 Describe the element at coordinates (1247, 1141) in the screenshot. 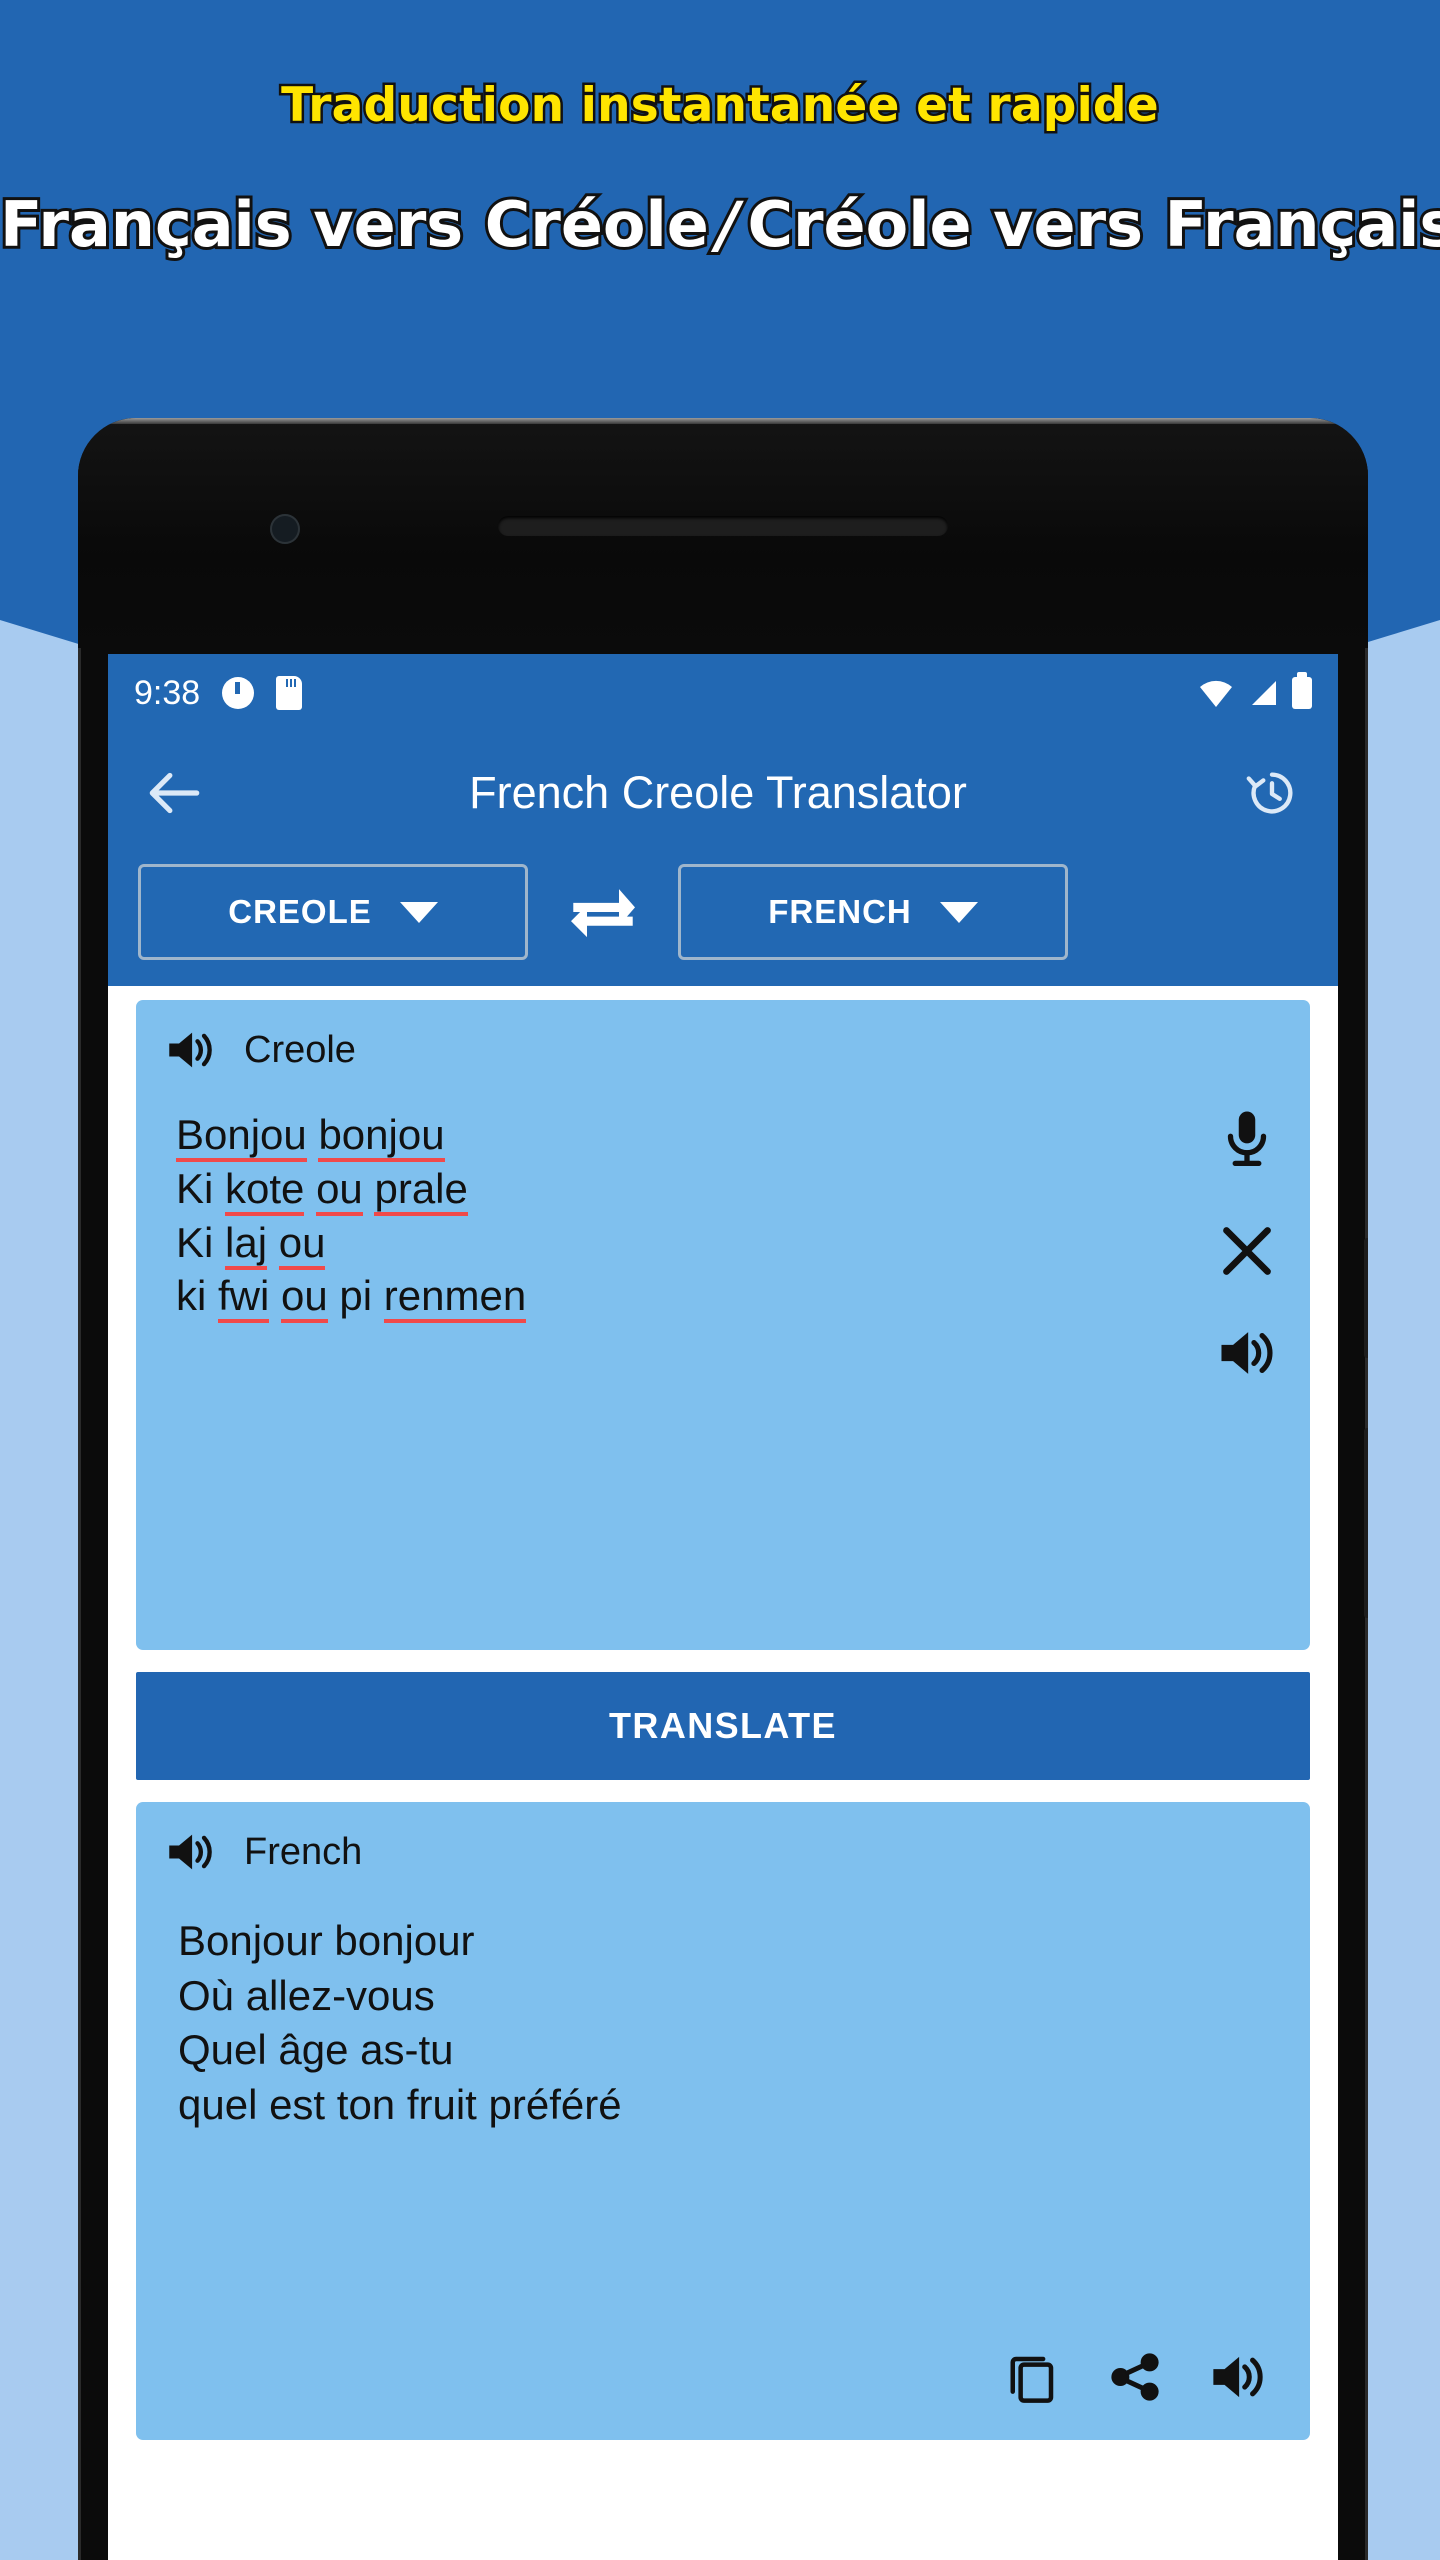

I see `microphone-icon` at that location.